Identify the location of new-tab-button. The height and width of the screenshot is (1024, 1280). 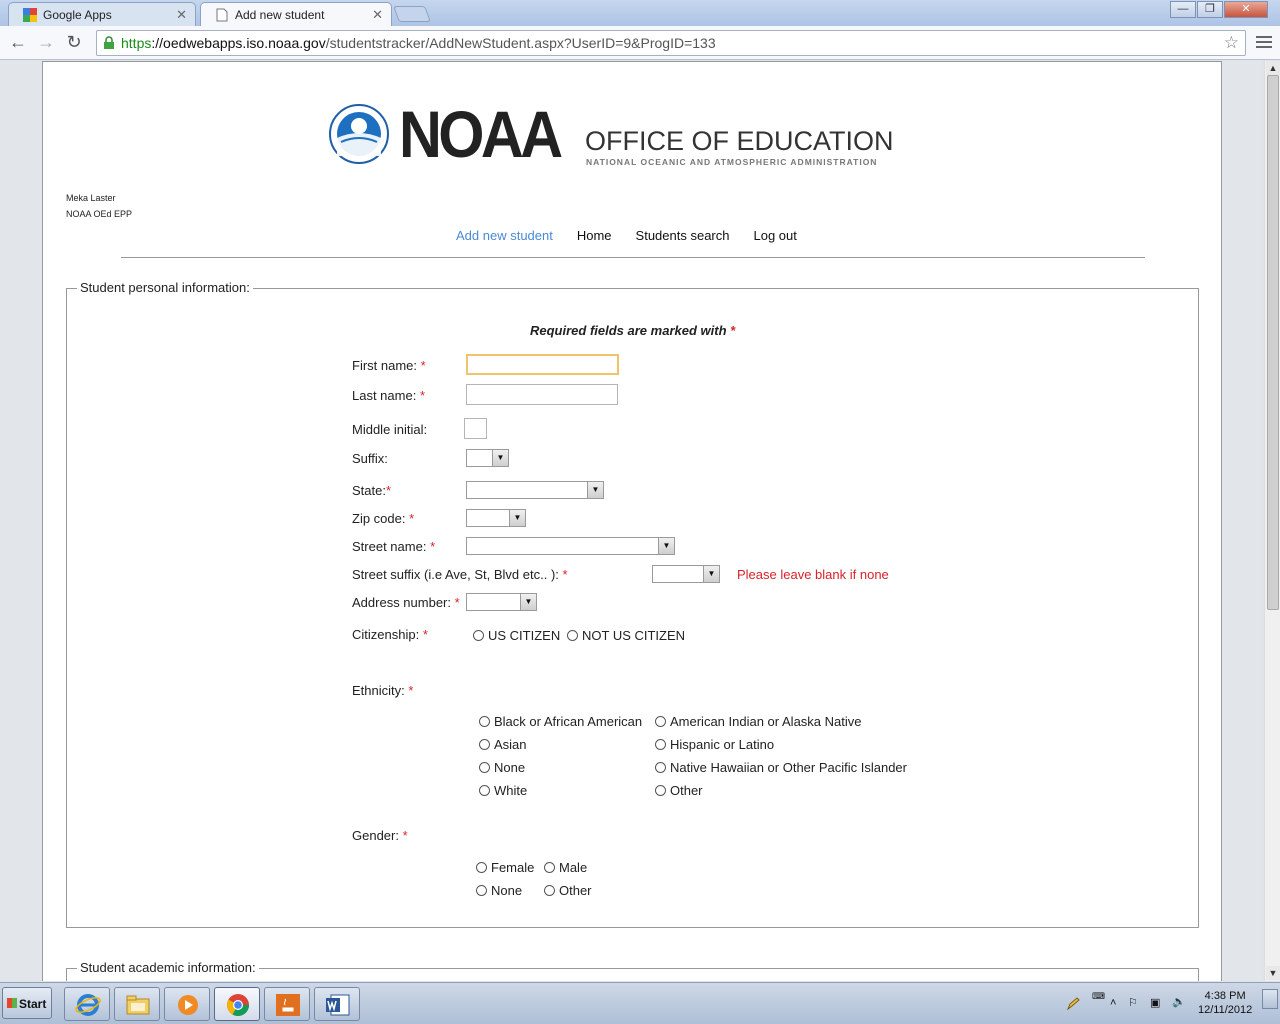
(412, 14).